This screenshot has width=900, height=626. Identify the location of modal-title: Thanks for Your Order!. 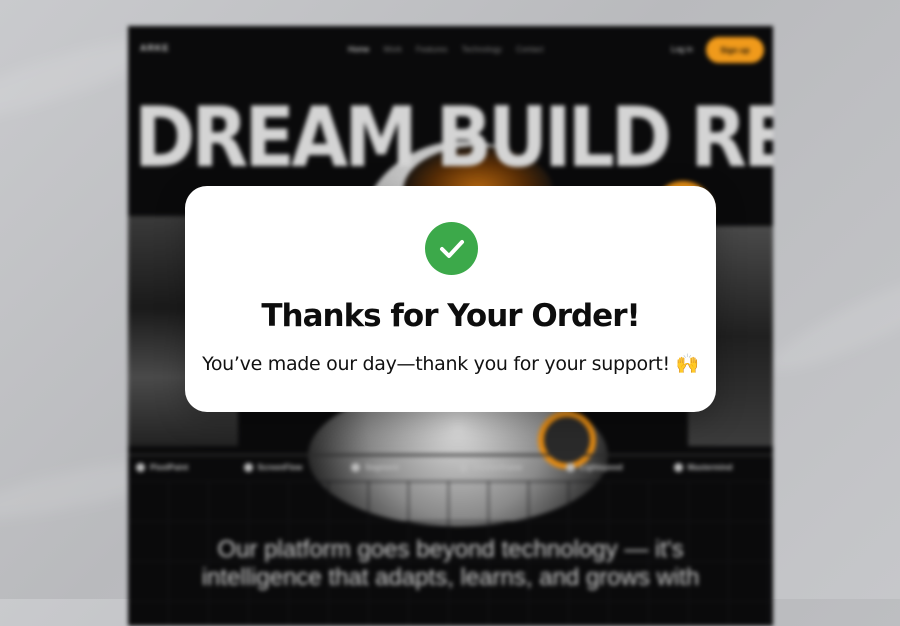
(450, 316).